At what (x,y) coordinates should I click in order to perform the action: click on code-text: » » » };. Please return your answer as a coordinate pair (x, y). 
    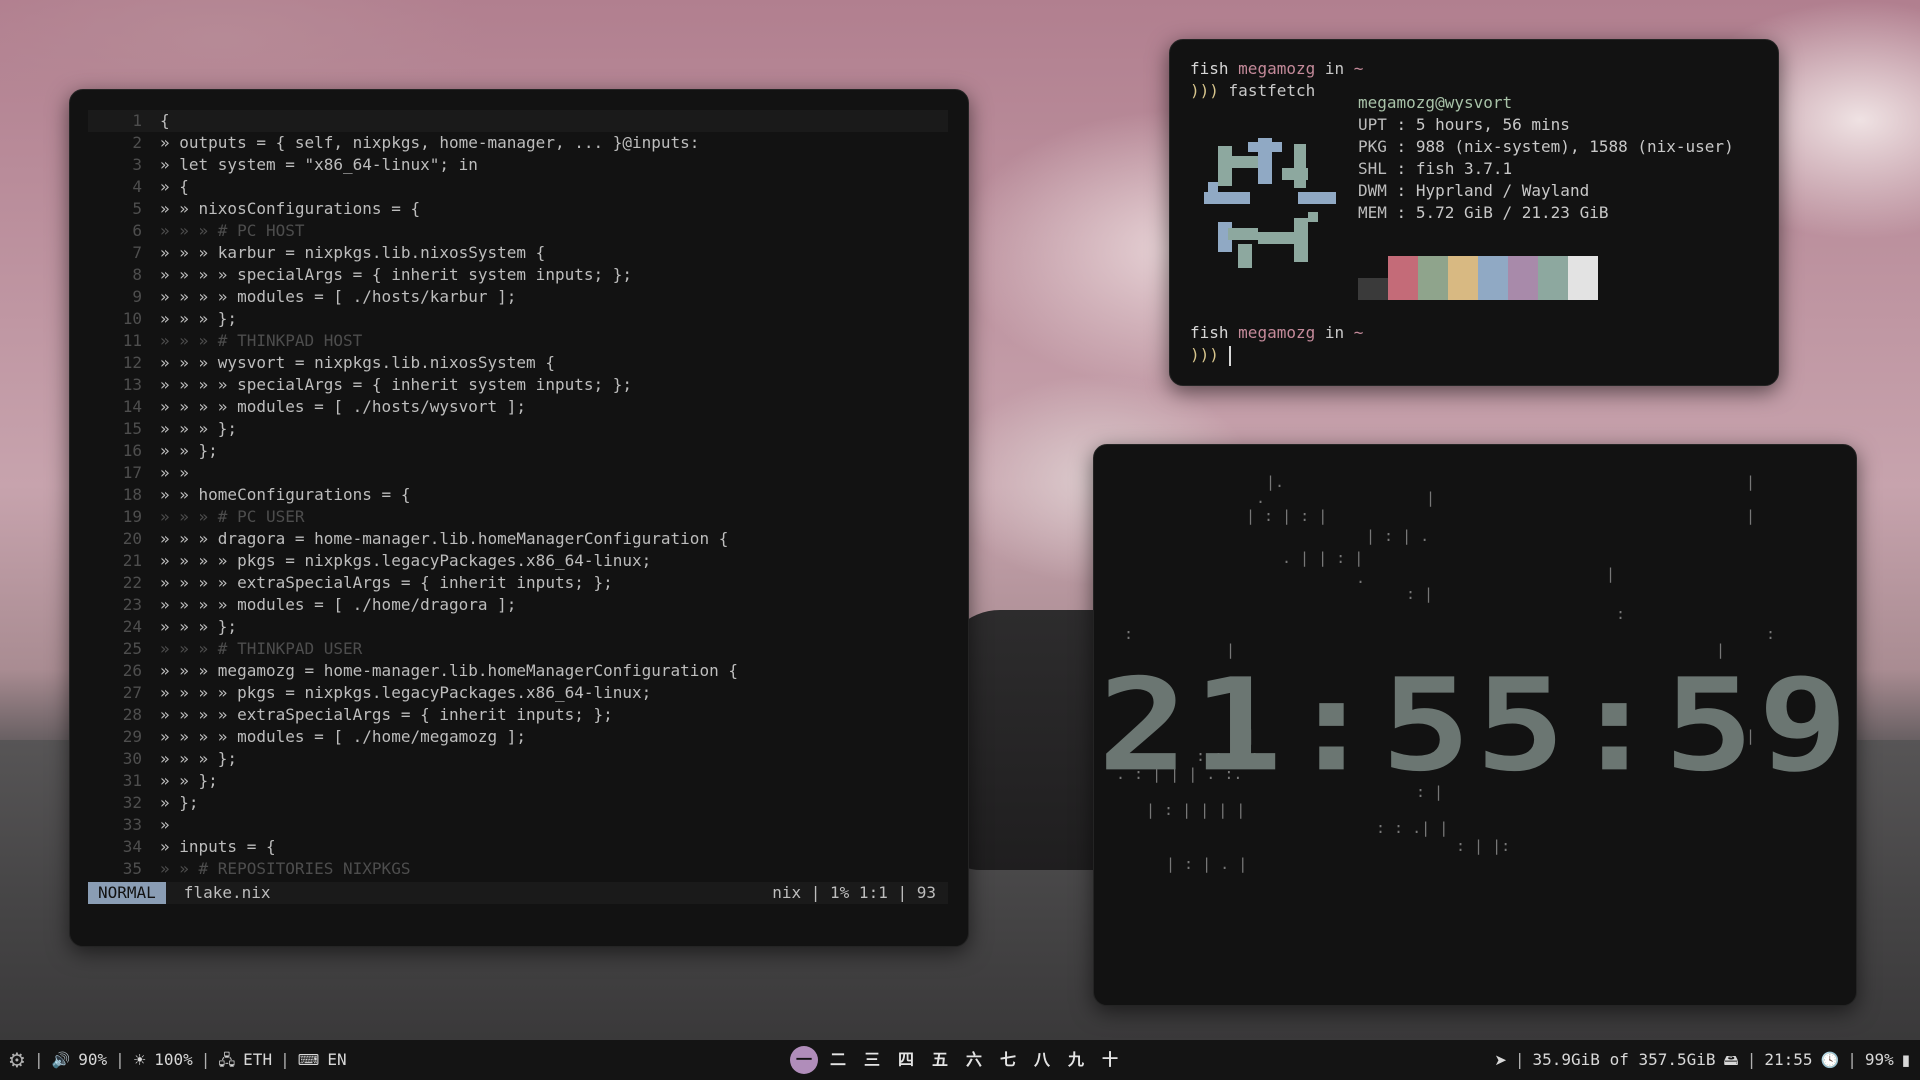
    Looking at the image, I should click on (199, 626).